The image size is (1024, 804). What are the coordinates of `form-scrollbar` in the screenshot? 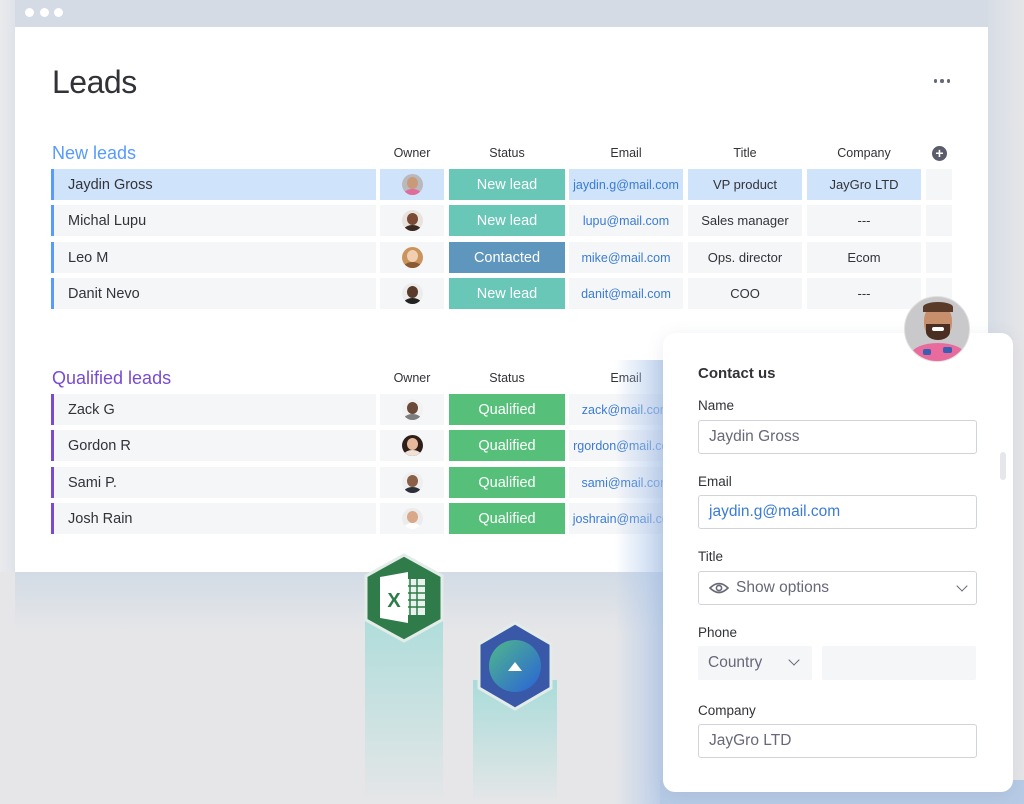 It's located at (1003, 466).